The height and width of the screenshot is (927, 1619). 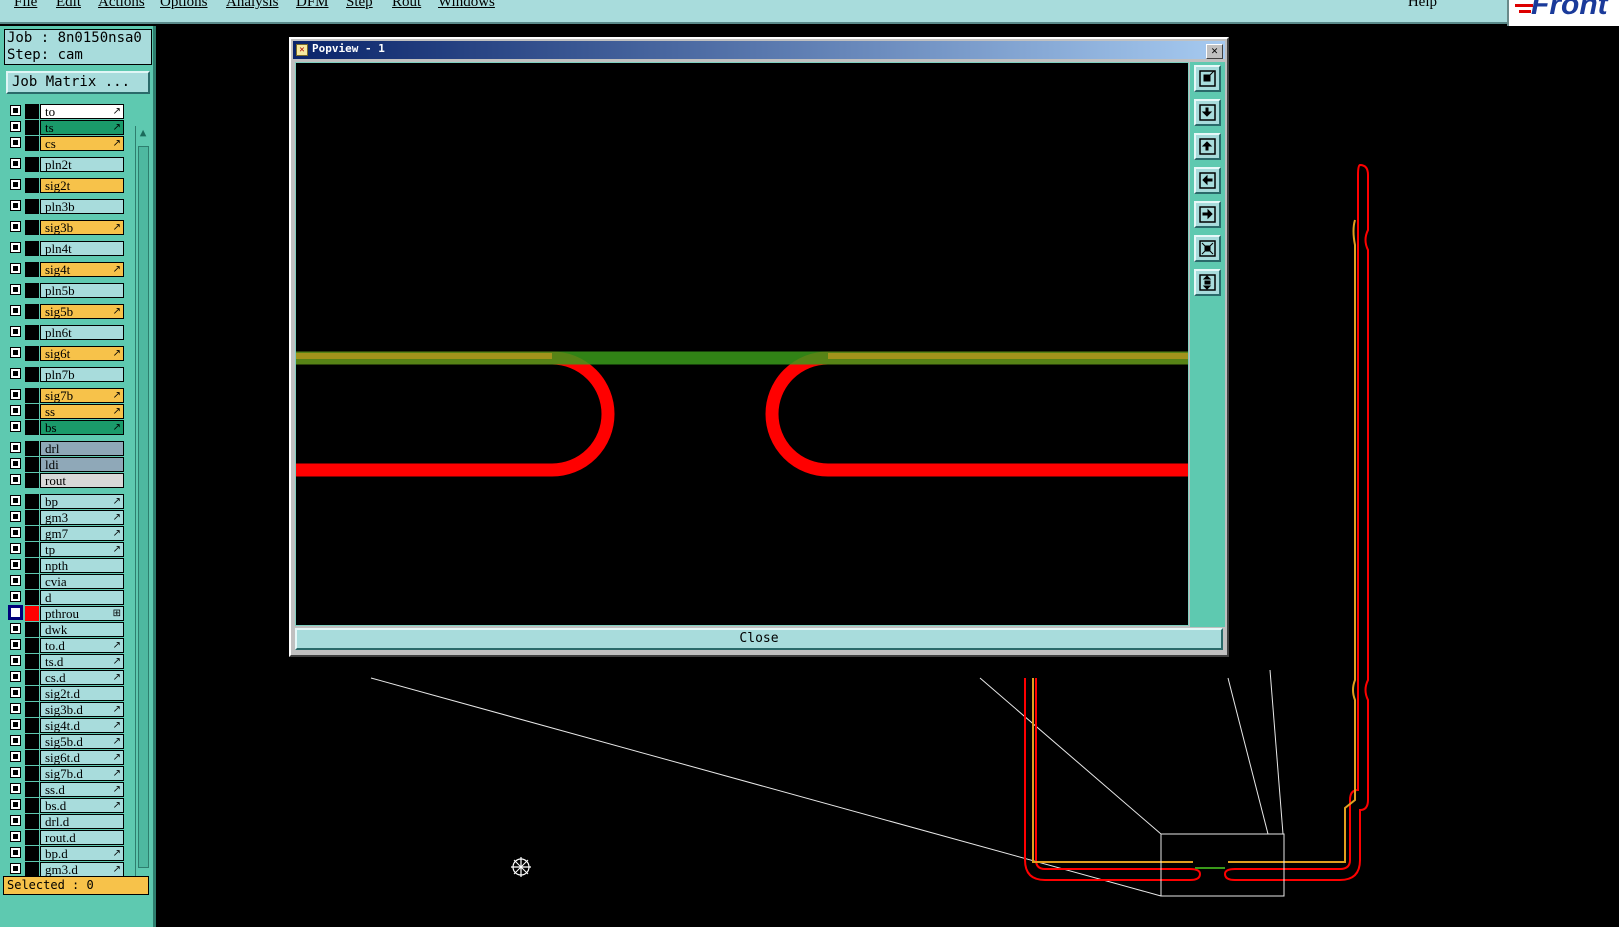 What do you see at coordinates (1292, 541) in the screenshot?
I see `board-trace-orange-right` at bounding box center [1292, 541].